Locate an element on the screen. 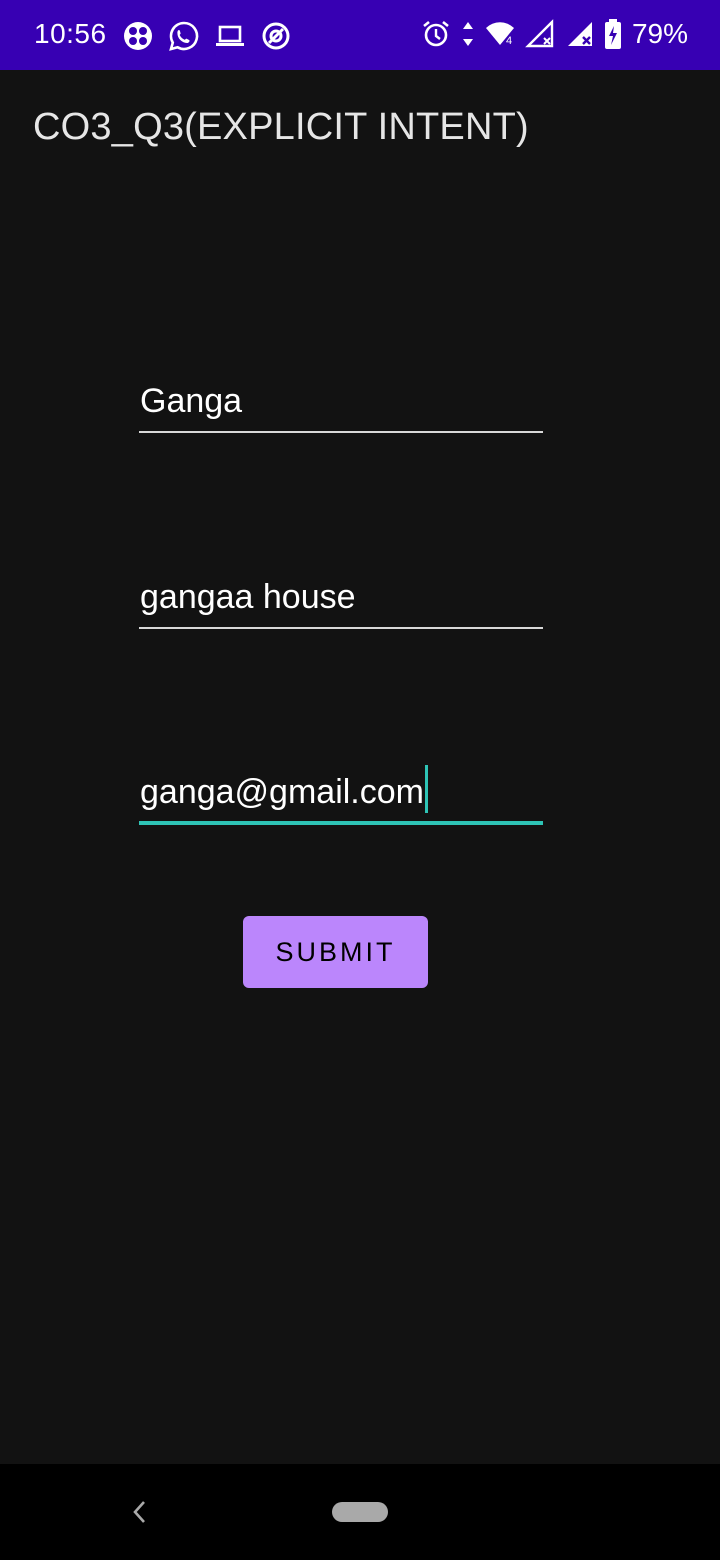 Image resolution: width=720 pixels, height=1560 pixels. laptop-icon is located at coordinates (230, 36).